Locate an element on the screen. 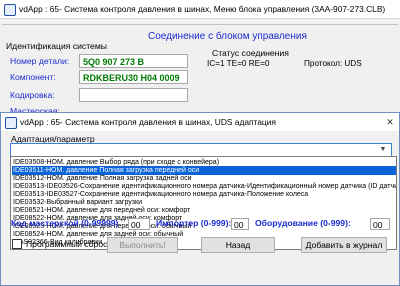 This screenshot has width=400, height=286. back-button: Назад is located at coordinates (238, 245).